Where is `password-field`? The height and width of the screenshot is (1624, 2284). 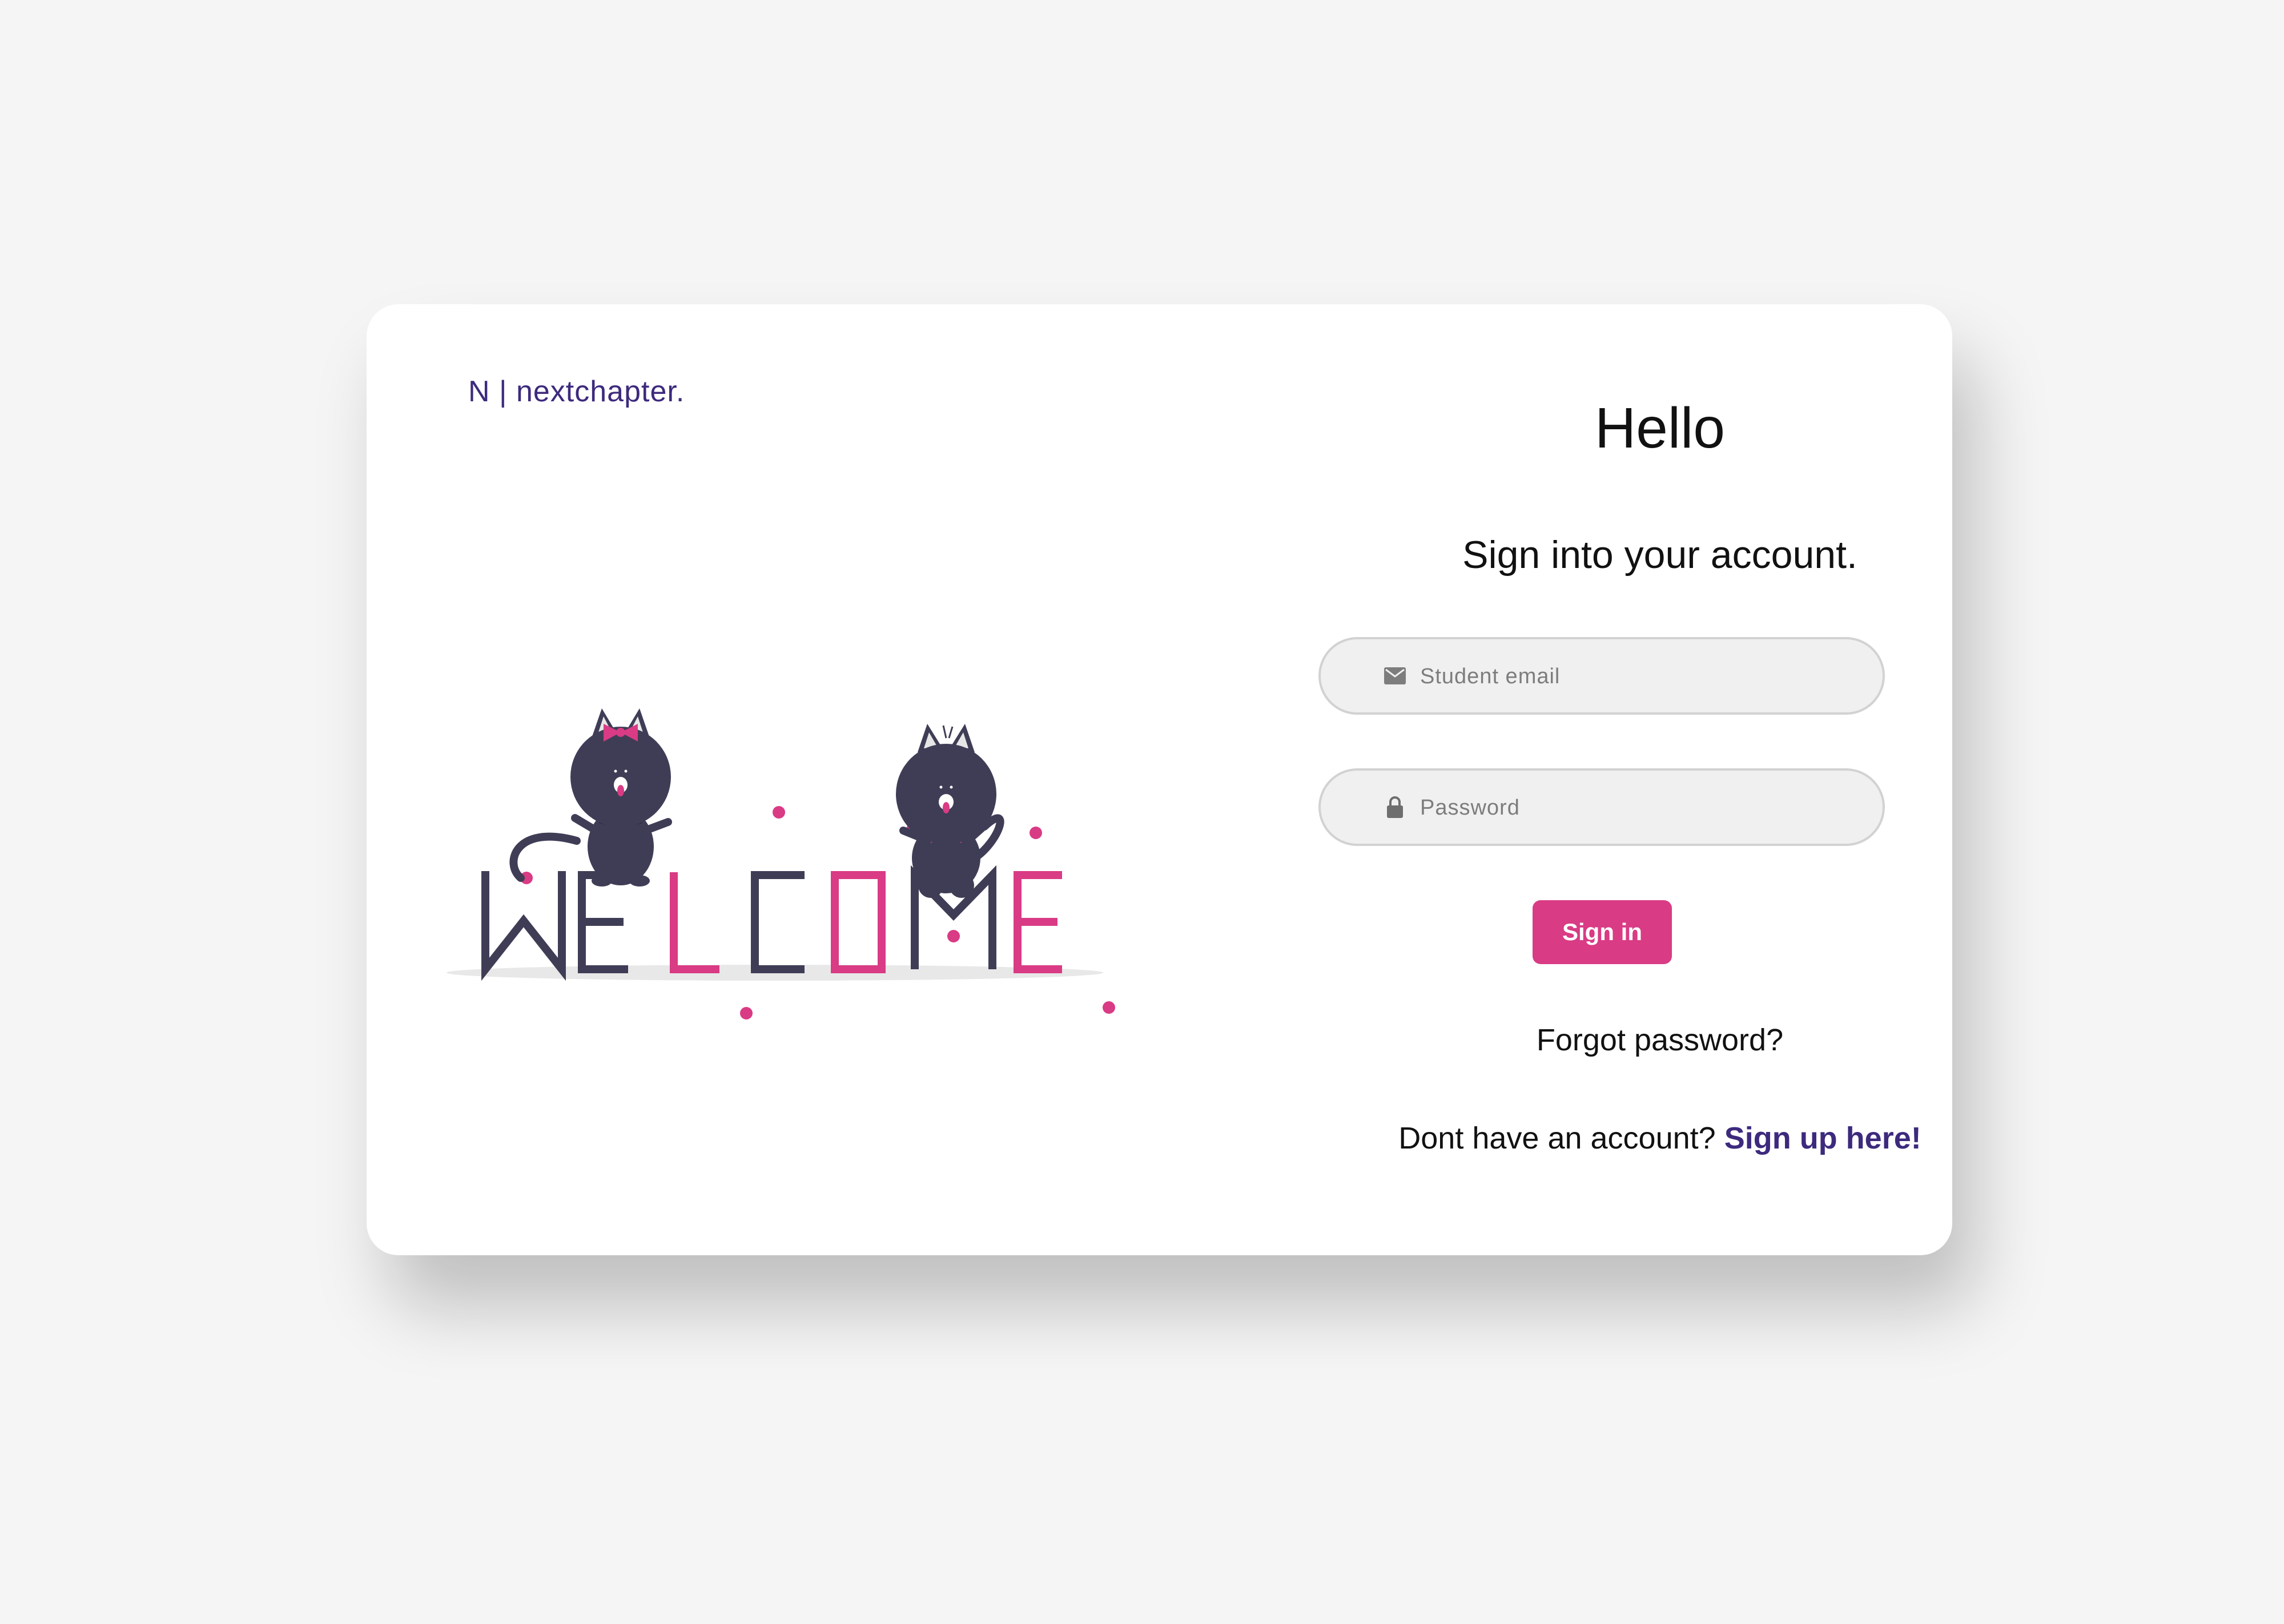 password-field is located at coordinates (1601, 807).